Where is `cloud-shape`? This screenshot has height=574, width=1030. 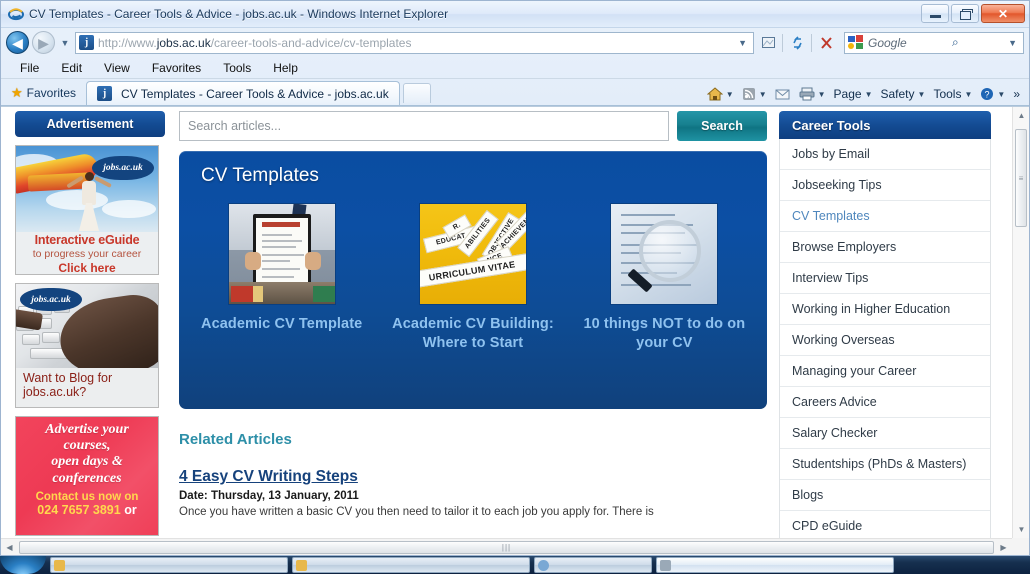 cloud-shape is located at coordinates (129, 209).